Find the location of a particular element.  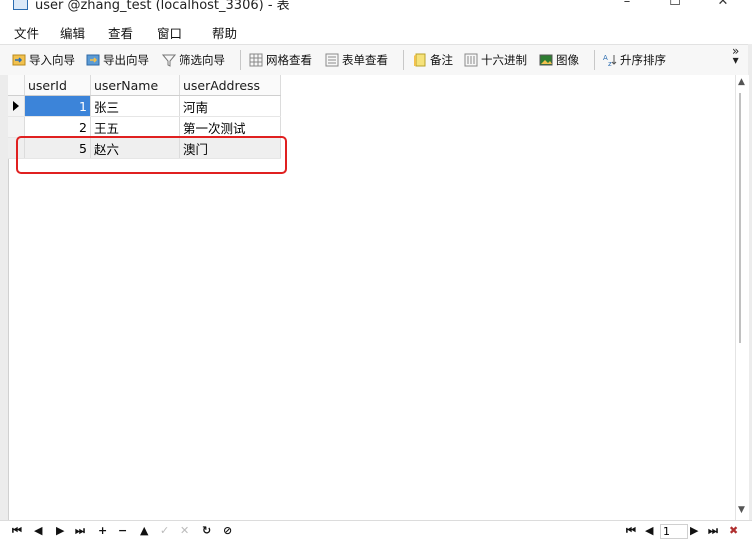

header-row: userId userName userAddress is located at coordinates (144, 85).